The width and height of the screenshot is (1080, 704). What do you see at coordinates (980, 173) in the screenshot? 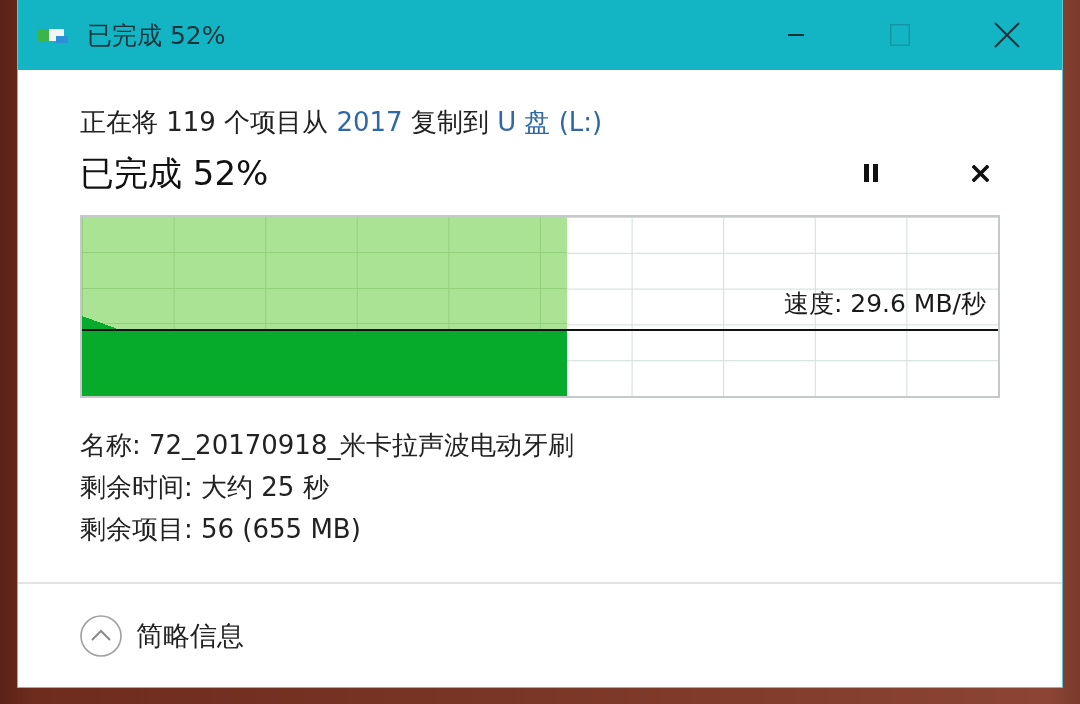
I see `close-icon` at bounding box center [980, 173].